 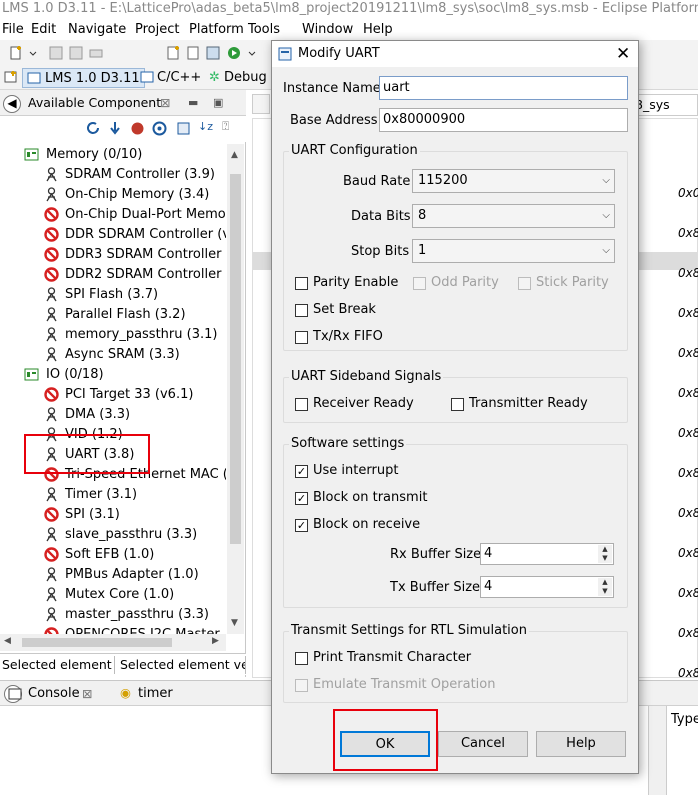 I want to click on txrx-fifo-checkbox: Tx/Rx FIFO, so click(x=339, y=337).